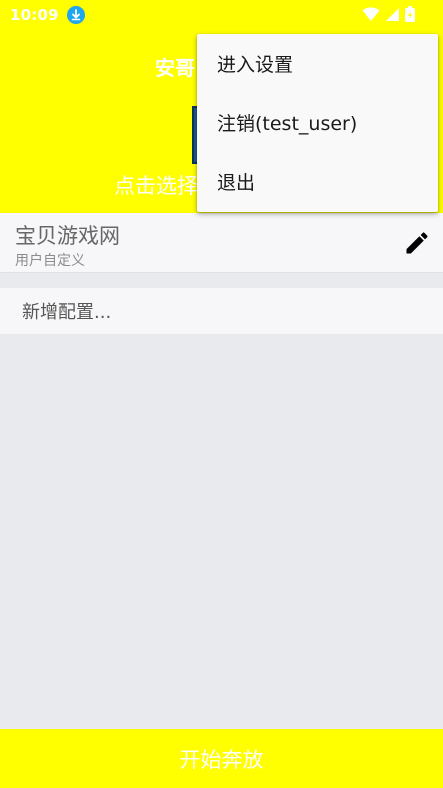 The width and height of the screenshot is (443, 788). I want to click on start-button: 开始奔放, so click(221, 758).